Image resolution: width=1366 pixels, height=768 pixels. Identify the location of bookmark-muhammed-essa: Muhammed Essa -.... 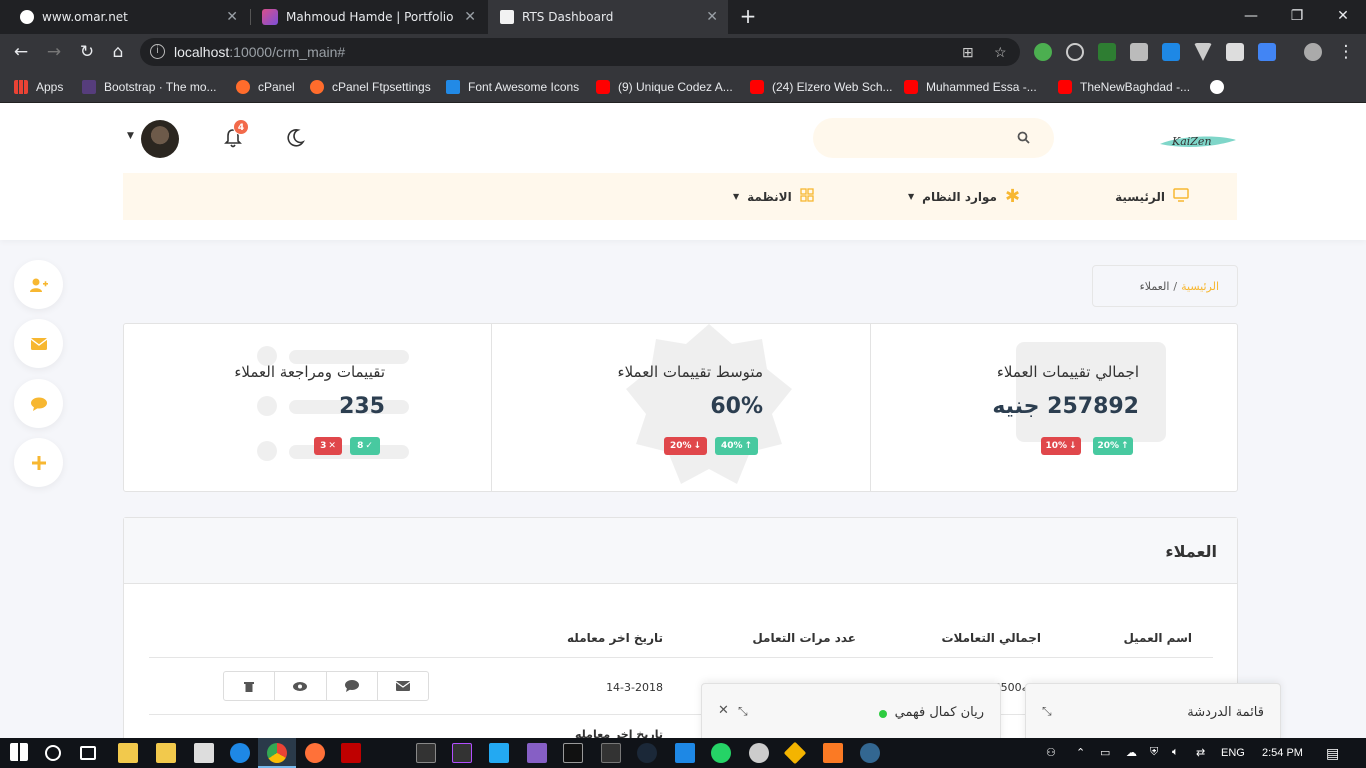
(970, 87).